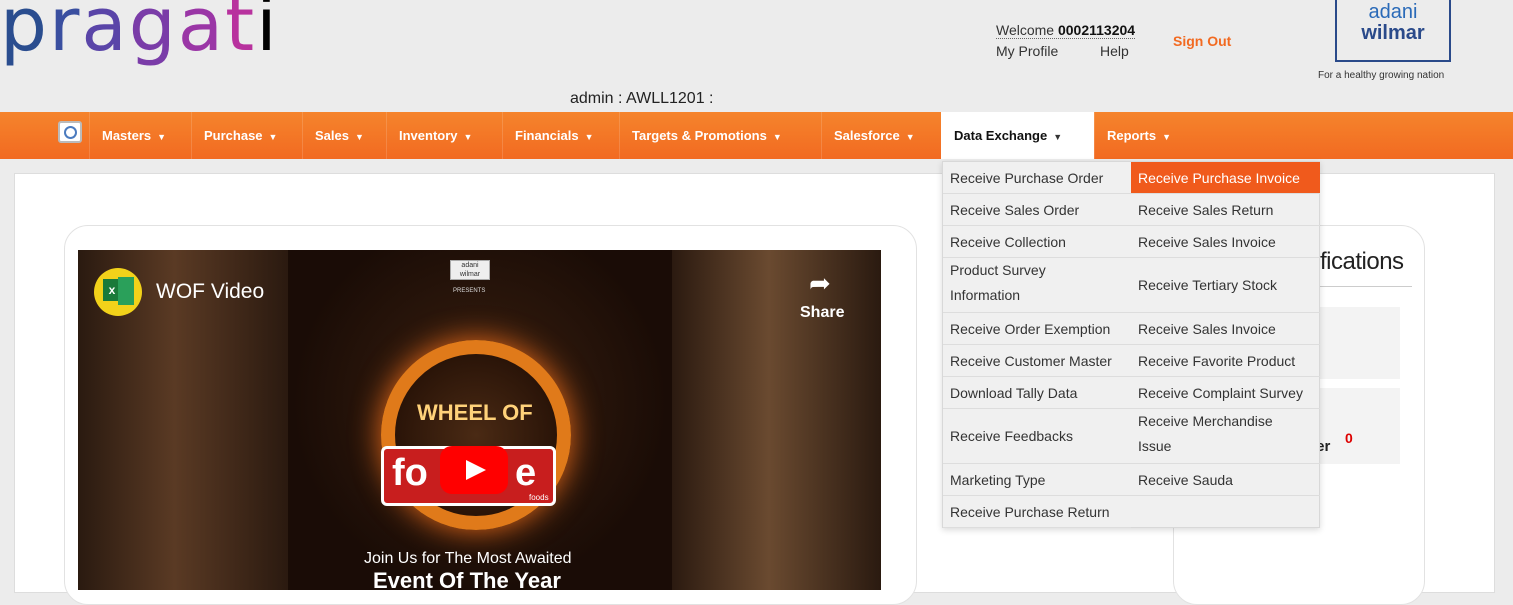  I want to click on menu-receive-sauda: Receive Sauda, so click(1225, 480).